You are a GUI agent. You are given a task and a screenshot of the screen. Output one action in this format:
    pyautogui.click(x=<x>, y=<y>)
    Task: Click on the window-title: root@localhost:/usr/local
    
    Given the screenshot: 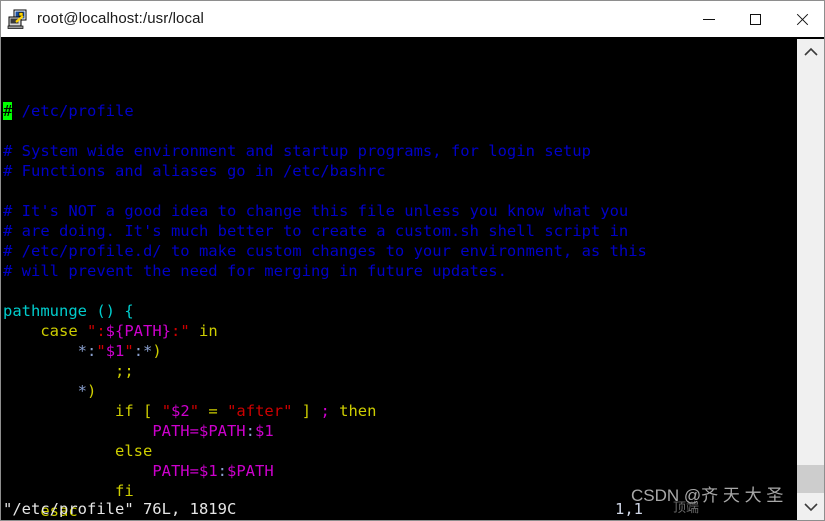 What is the action you would take?
    pyautogui.click(x=120, y=18)
    